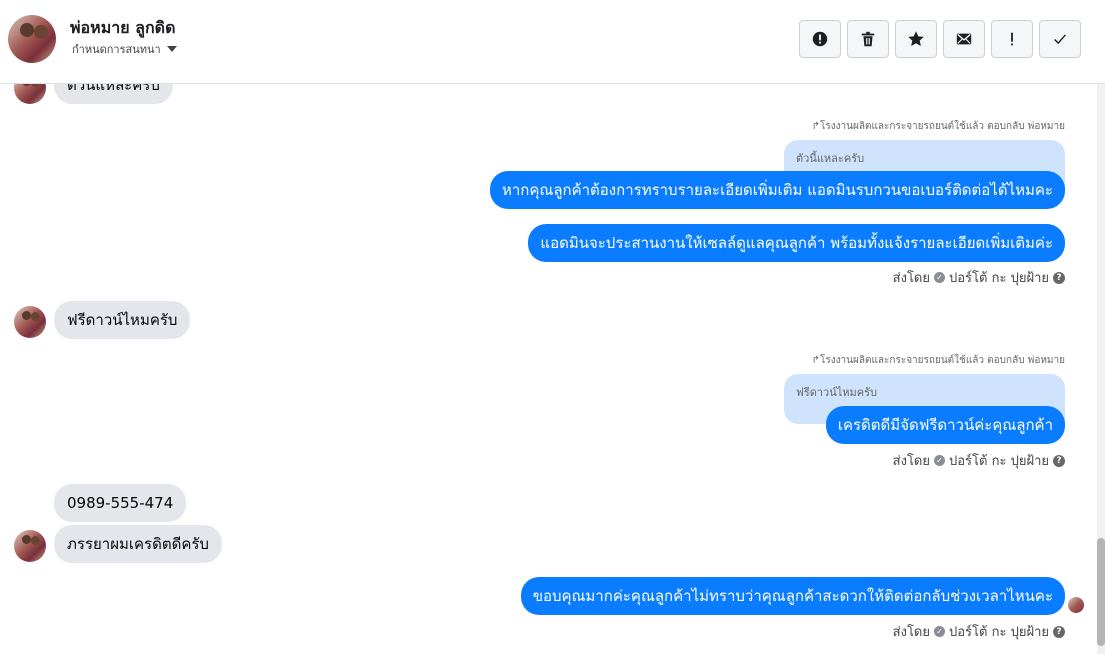 This screenshot has width=1105, height=654. I want to click on conversation-schedule-dropdown: กำหนดการสนทนา, so click(124, 49).